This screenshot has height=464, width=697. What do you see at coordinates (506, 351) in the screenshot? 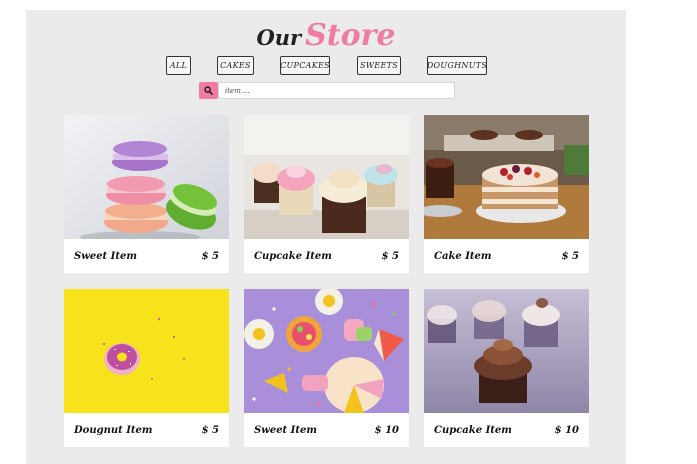
I see `product-image-cupcake-chocolate` at bounding box center [506, 351].